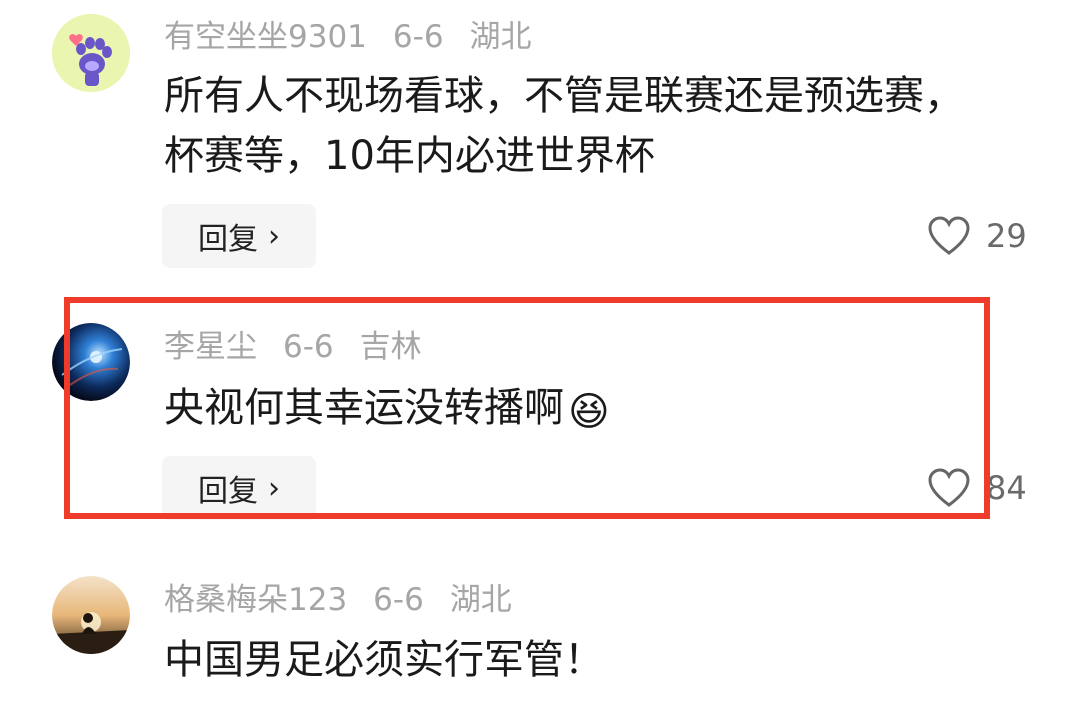  Describe the element at coordinates (265, 37) in the screenshot. I see `username: 有空坐坐9301` at that location.